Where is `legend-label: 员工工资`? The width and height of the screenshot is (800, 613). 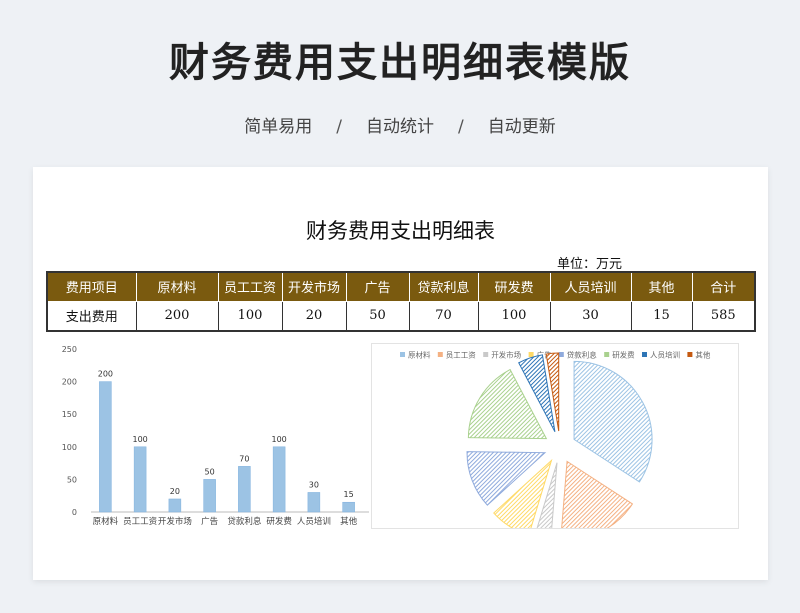 legend-label: 员工工资 is located at coordinates (461, 355).